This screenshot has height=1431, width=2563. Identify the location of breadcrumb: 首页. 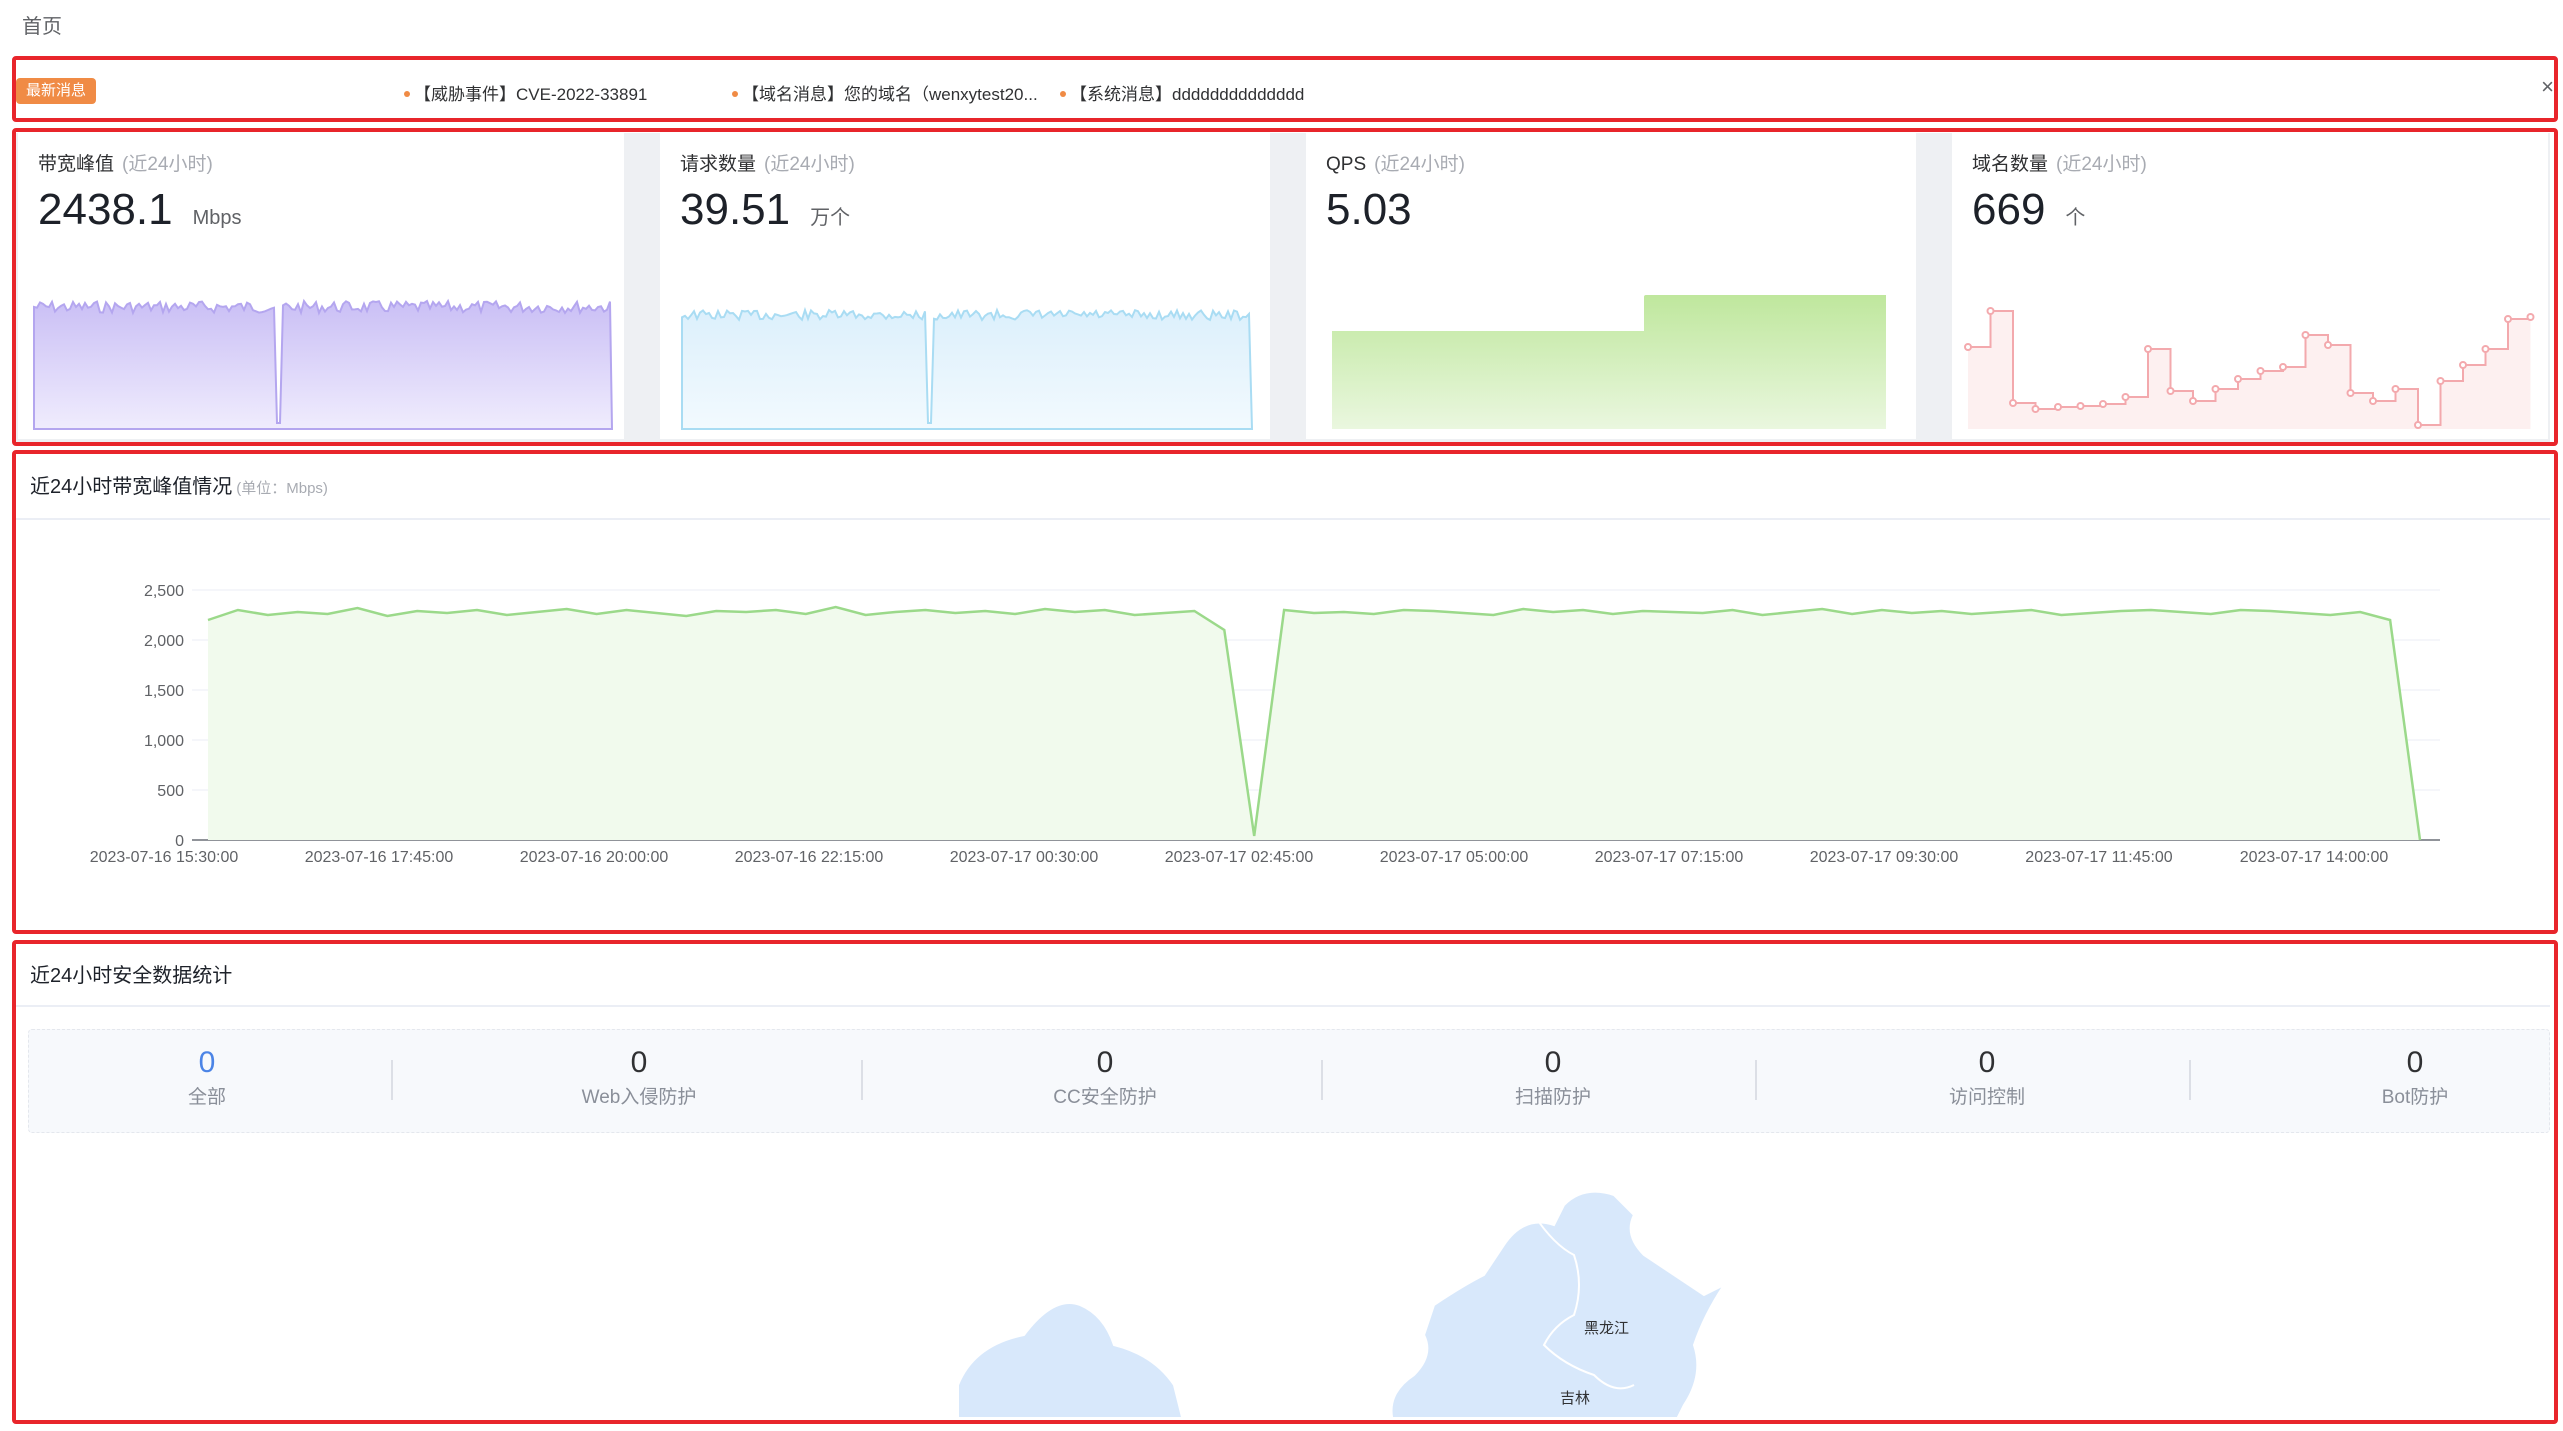
(42, 24).